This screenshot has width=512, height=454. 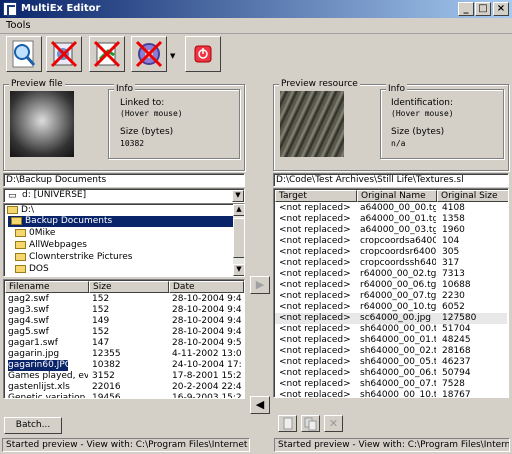 I want to click on drive-select: ▭ d: [UNIVERSE] ▼, so click(x=124, y=195).